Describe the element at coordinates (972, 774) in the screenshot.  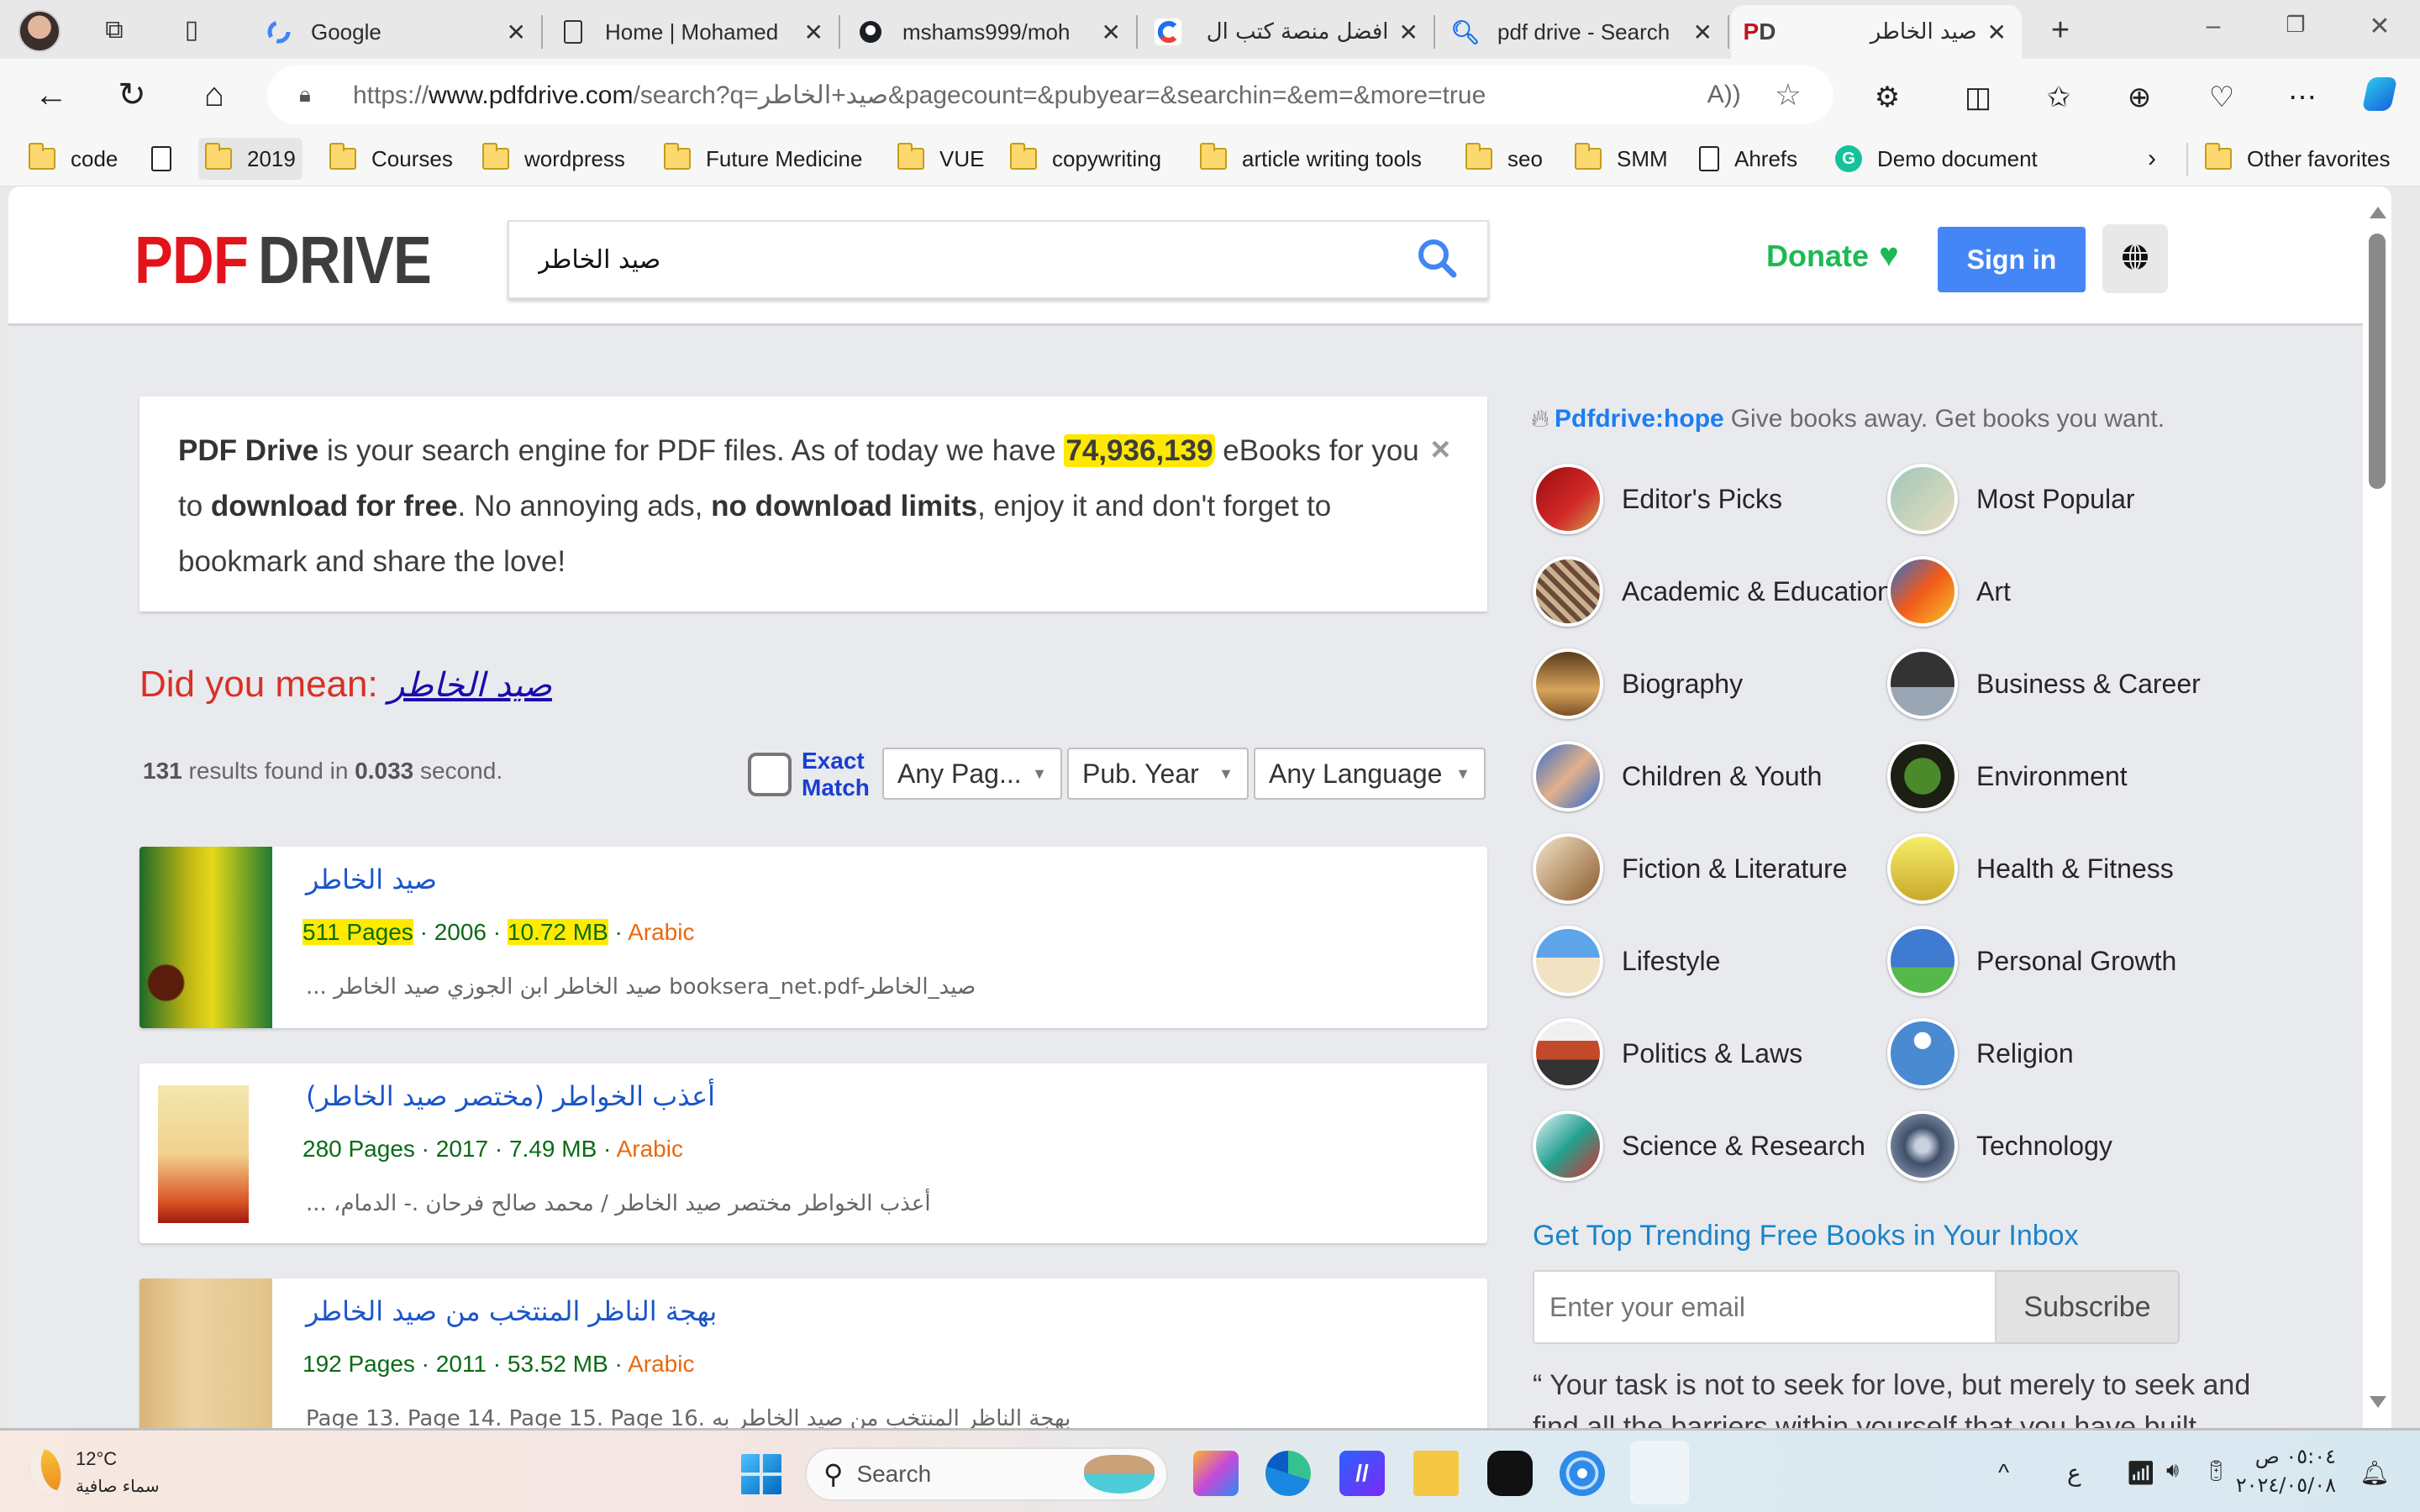
I see `pages-filter-select: Any Pag... ▼` at that location.